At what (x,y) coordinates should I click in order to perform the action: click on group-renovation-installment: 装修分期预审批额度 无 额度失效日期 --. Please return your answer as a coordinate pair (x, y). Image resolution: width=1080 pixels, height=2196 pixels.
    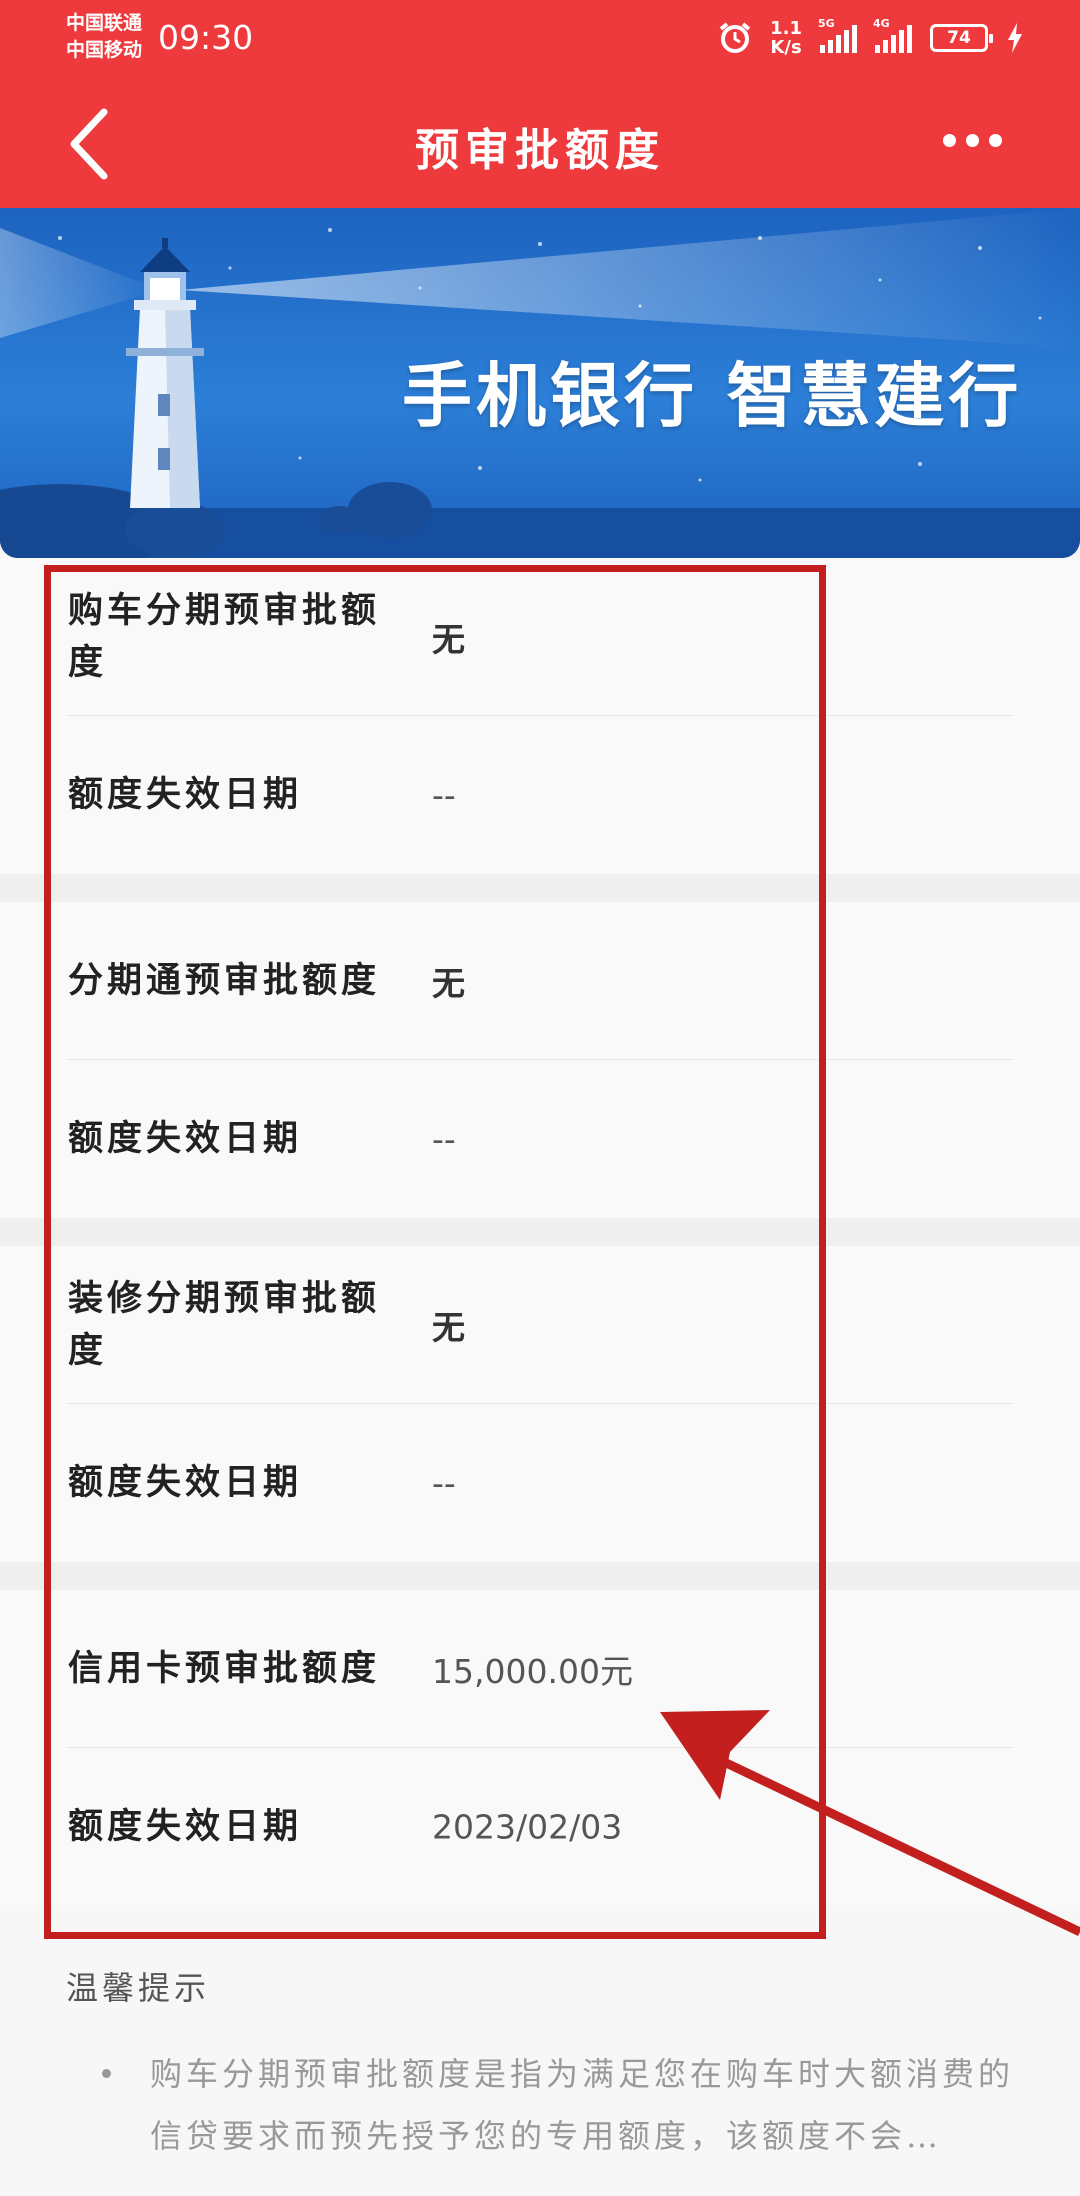
    Looking at the image, I should click on (540, 1404).